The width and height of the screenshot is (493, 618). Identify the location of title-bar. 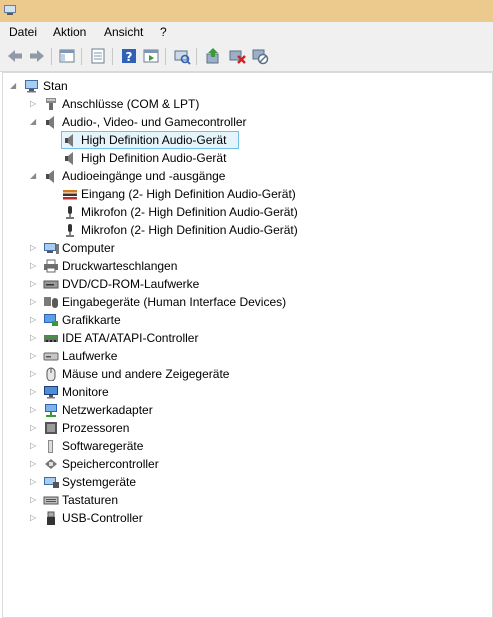
(246, 11).